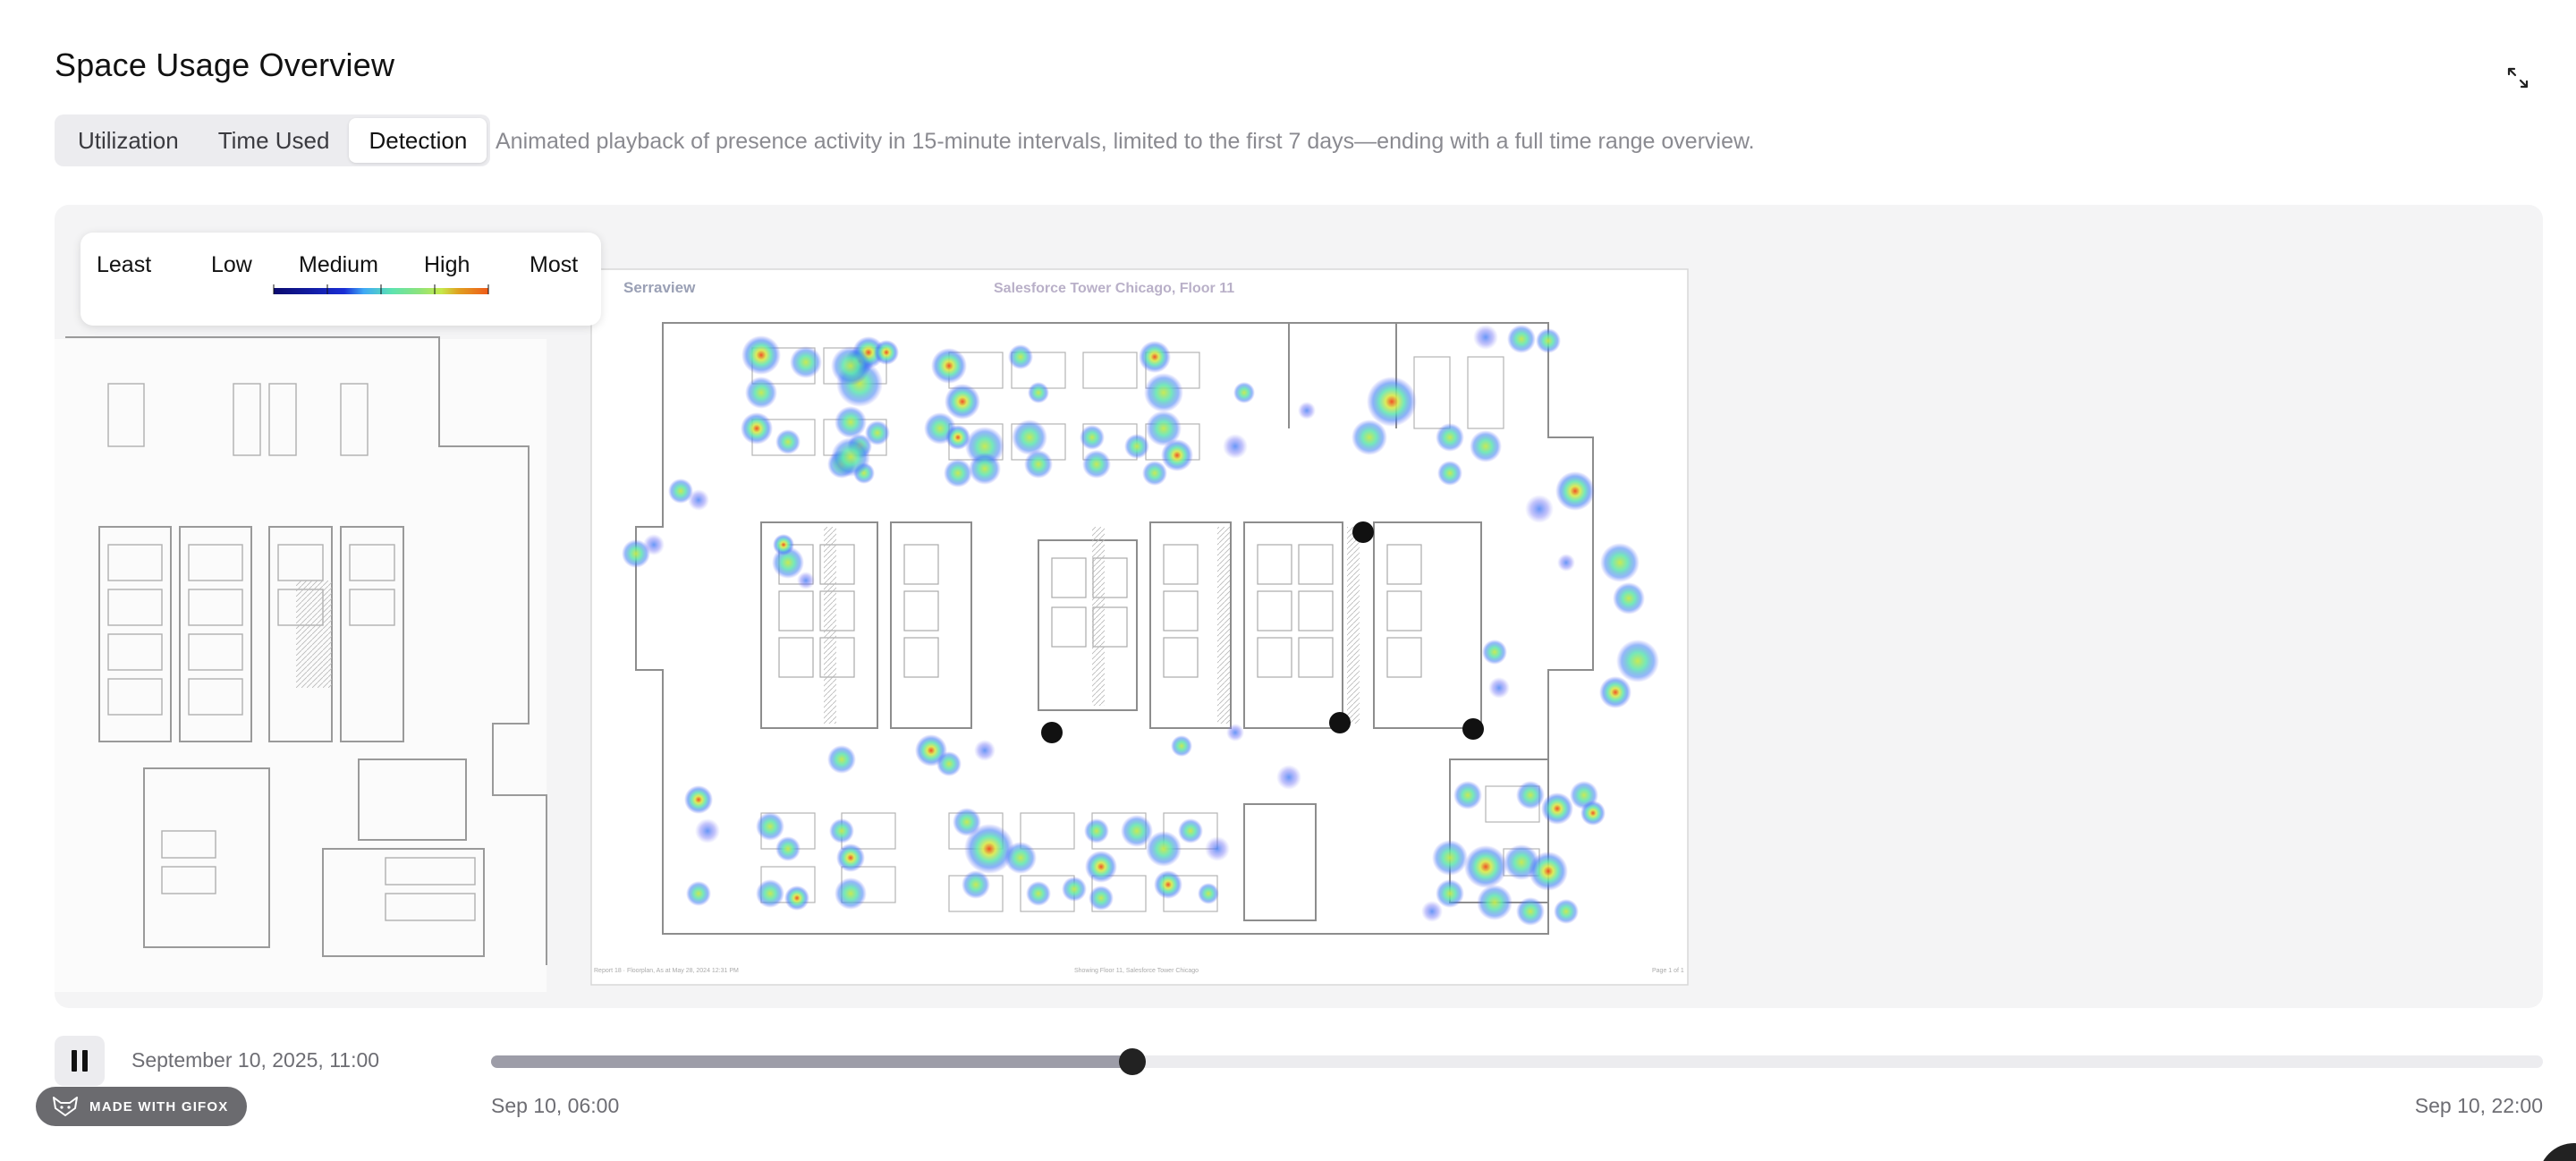  What do you see at coordinates (231, 265) in the screenshot?
I see `legend-label-low: Low` at bounding box center [231, 265].